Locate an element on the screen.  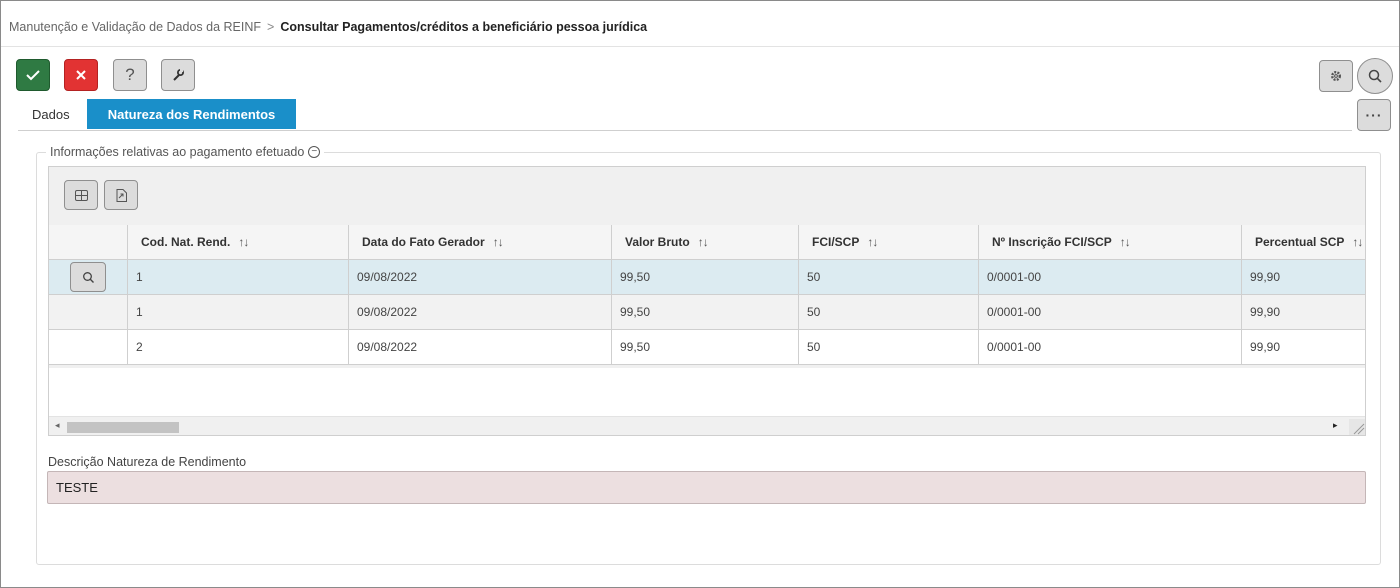
tools-button is located at coordinates (178, 75).